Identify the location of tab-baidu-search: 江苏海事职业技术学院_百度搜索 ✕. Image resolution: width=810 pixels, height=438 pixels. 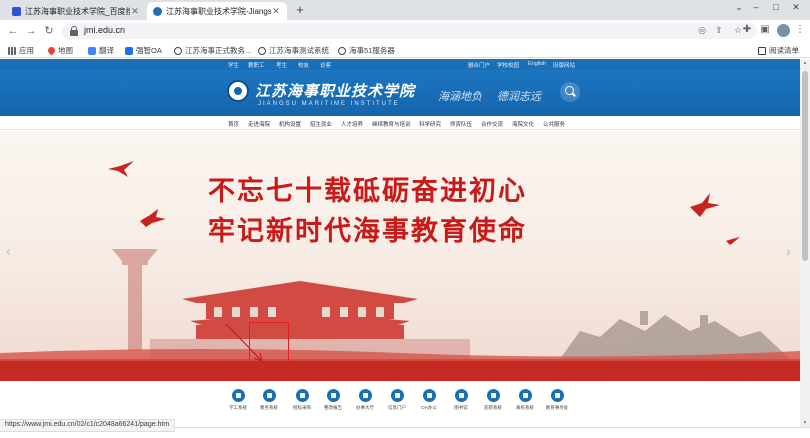
(76, 11).